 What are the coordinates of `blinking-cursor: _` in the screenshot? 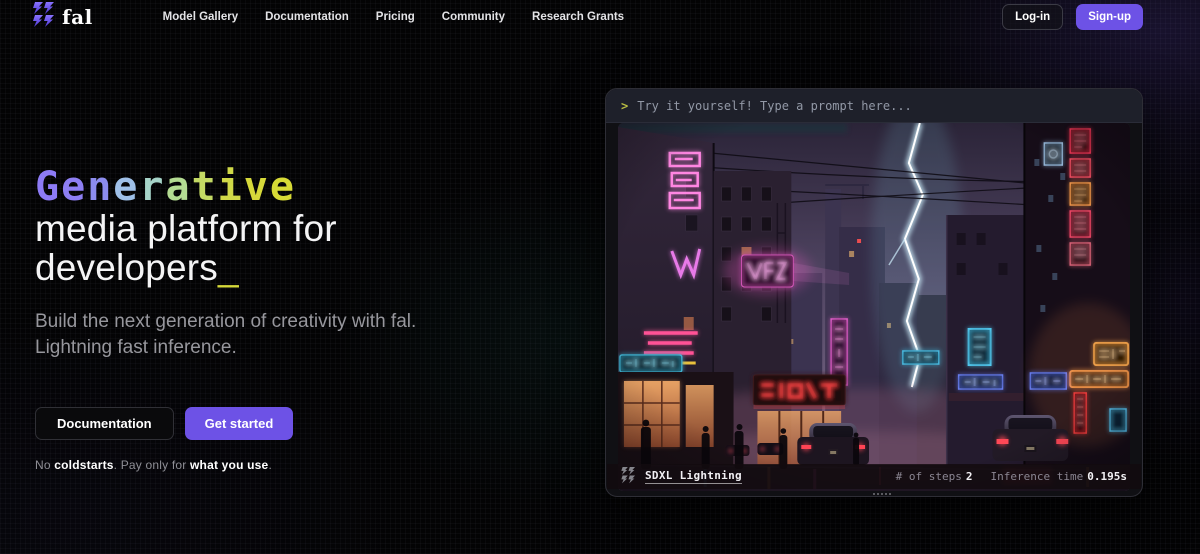 It's located at (228, 267).